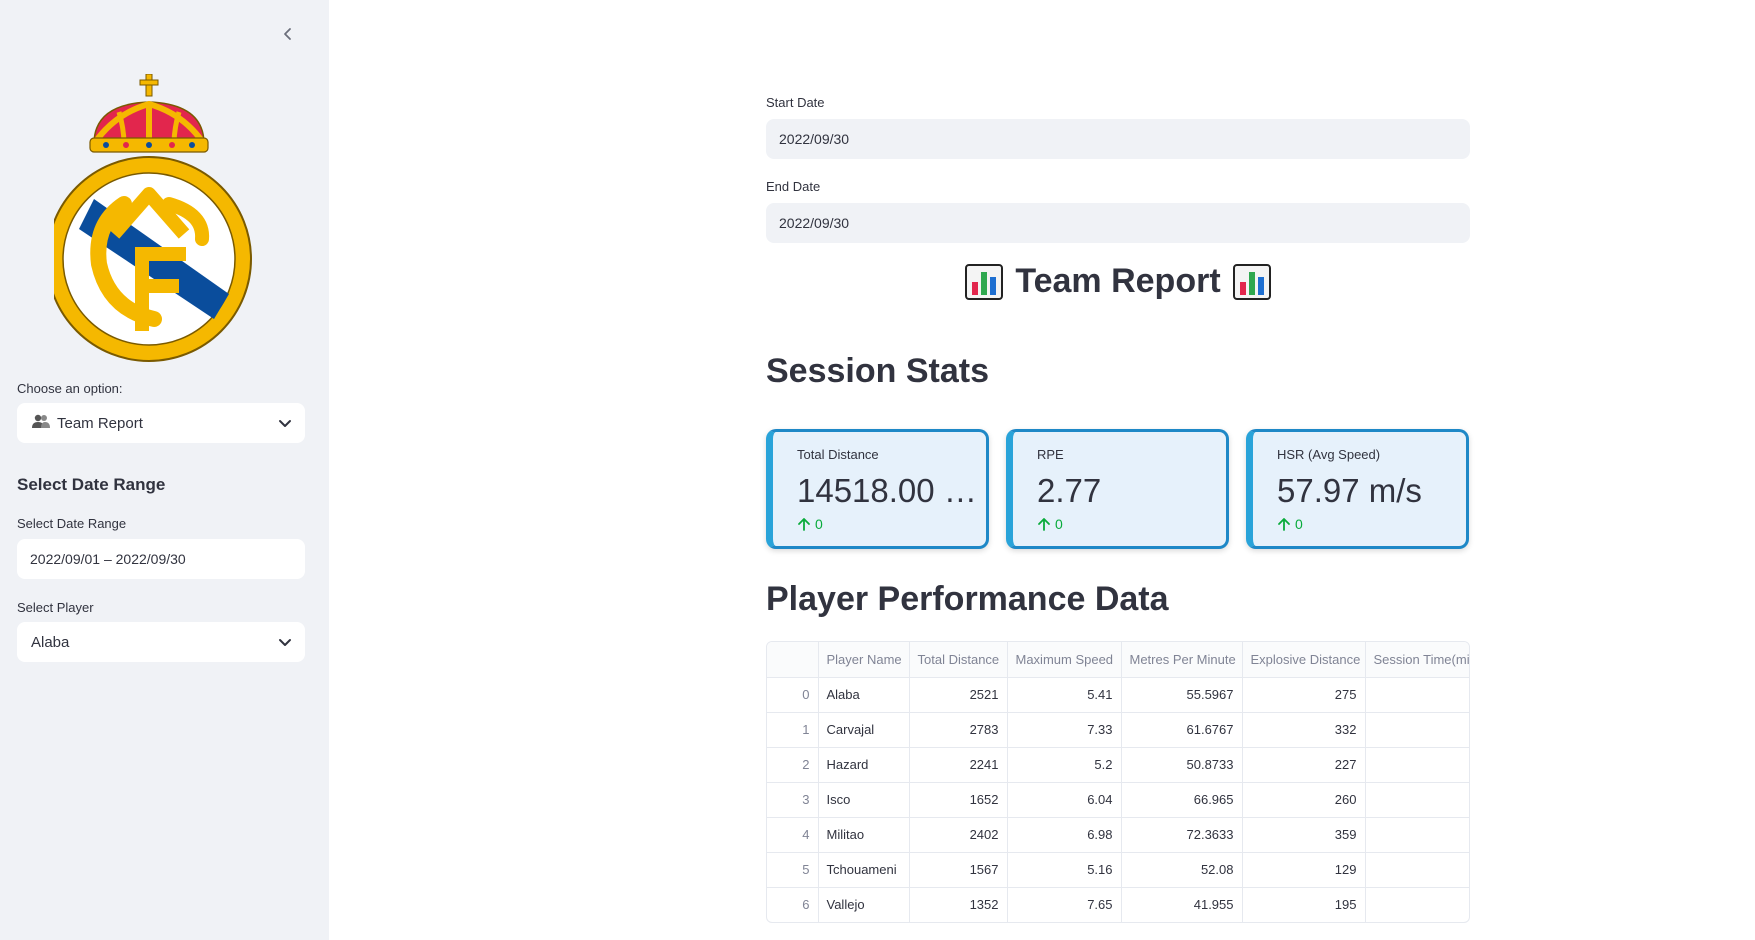  What do you see at coordinates (1182, 904) in the screenshot?
I see `cell-metres-per-minute: 41.955` at bounding box center [1182, 904].